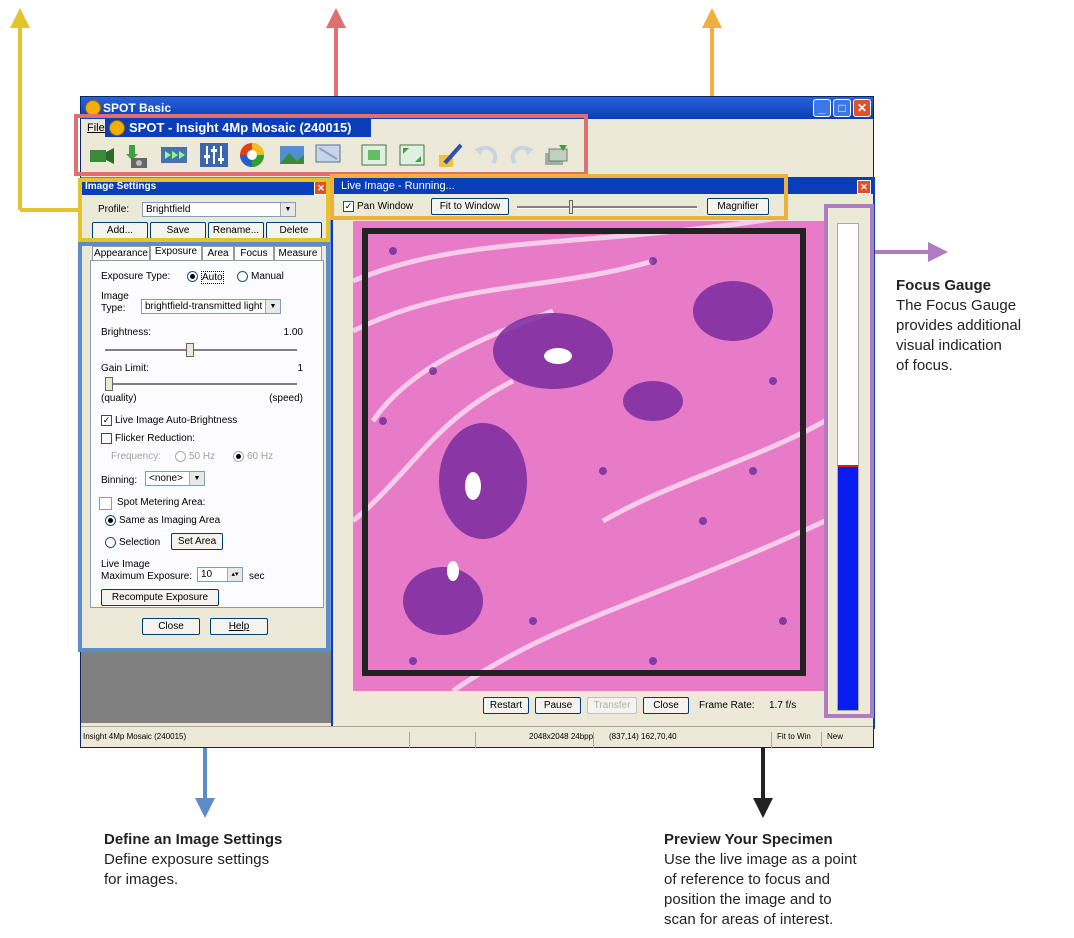  Describe the element at coordinates (822, 108) in the screenshot. I see `minimize-button: _` at that location.